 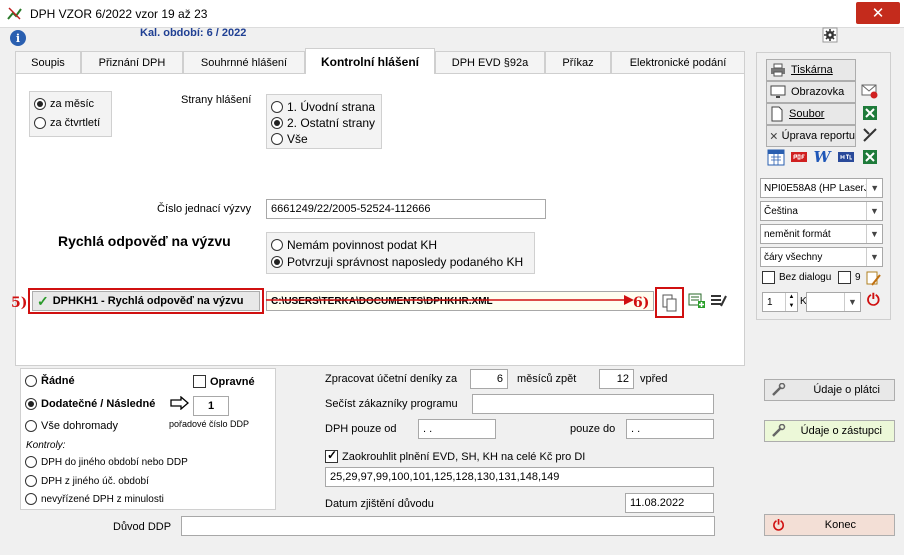 I want to click on tab-priznani: Přiznání DPH, so click(x=132, y=62).